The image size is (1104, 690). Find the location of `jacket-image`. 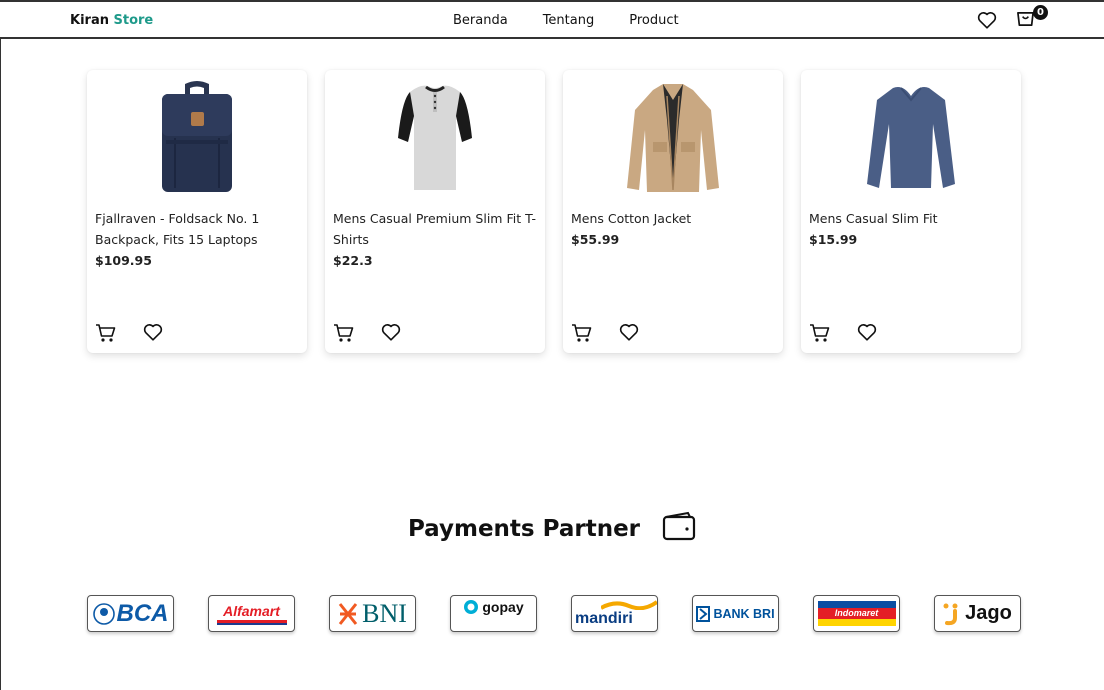

jacket-image is located at coordinates (673, 138).